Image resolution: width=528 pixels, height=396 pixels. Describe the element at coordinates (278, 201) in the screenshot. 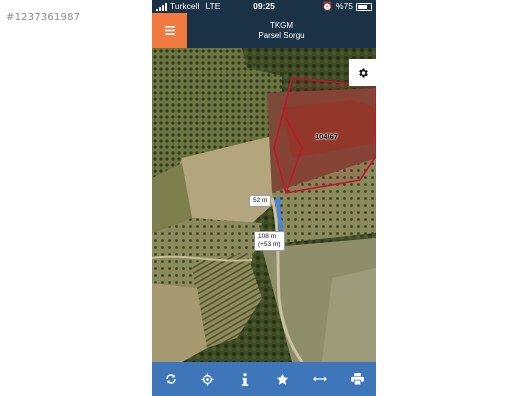

I see `measure-point` at that location.